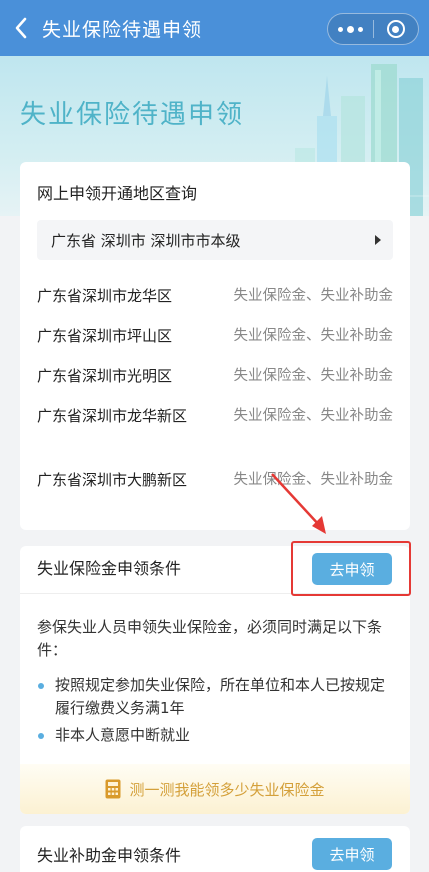  I want to click on subsidy-heading: 失业补助金申领条件, so click(109, 855).